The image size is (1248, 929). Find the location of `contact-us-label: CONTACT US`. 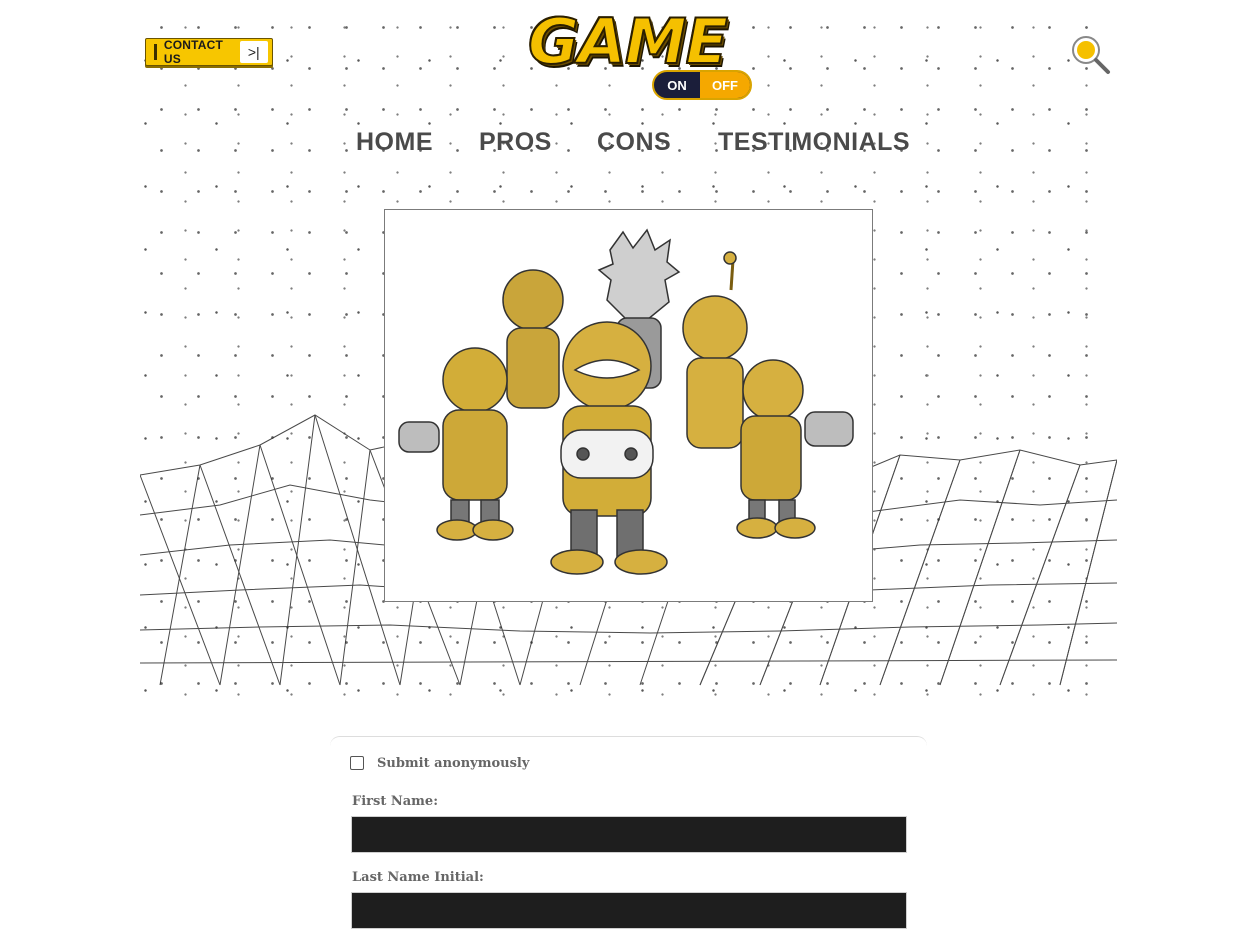

contact-us-label: CONTACT US is located at coordinates (193, 52).